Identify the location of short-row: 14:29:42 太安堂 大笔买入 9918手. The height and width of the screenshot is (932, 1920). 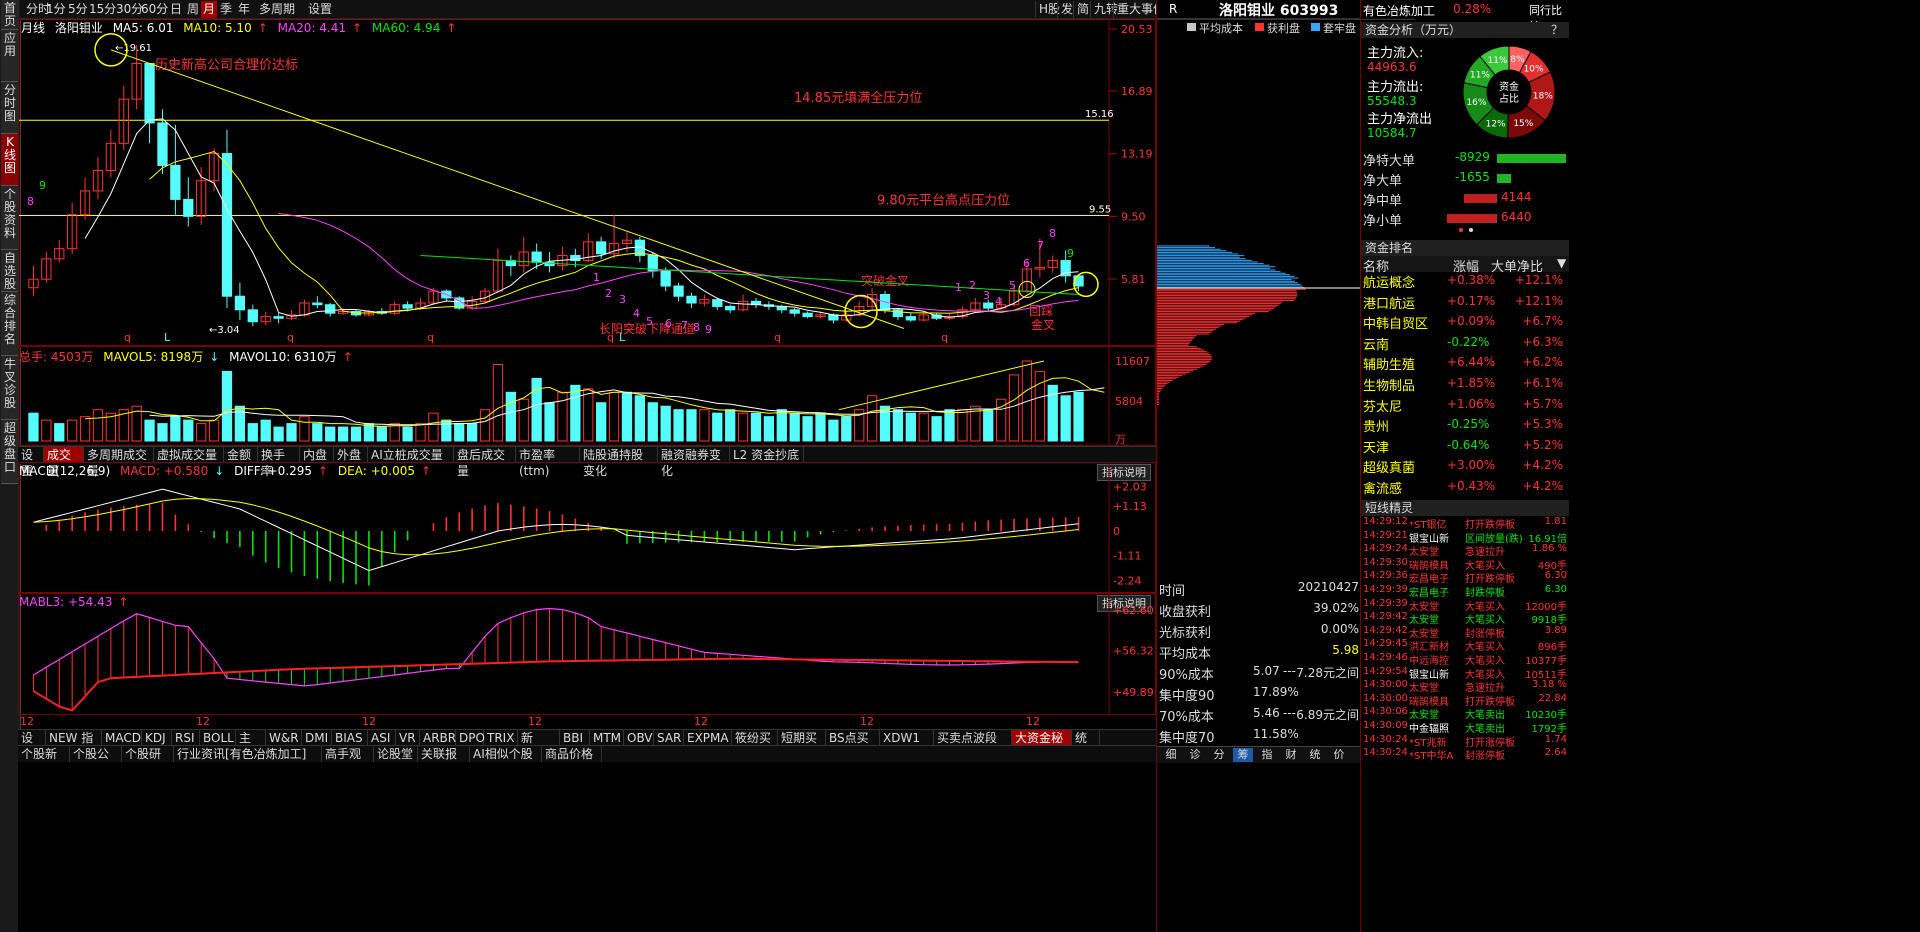
(1465, 618).